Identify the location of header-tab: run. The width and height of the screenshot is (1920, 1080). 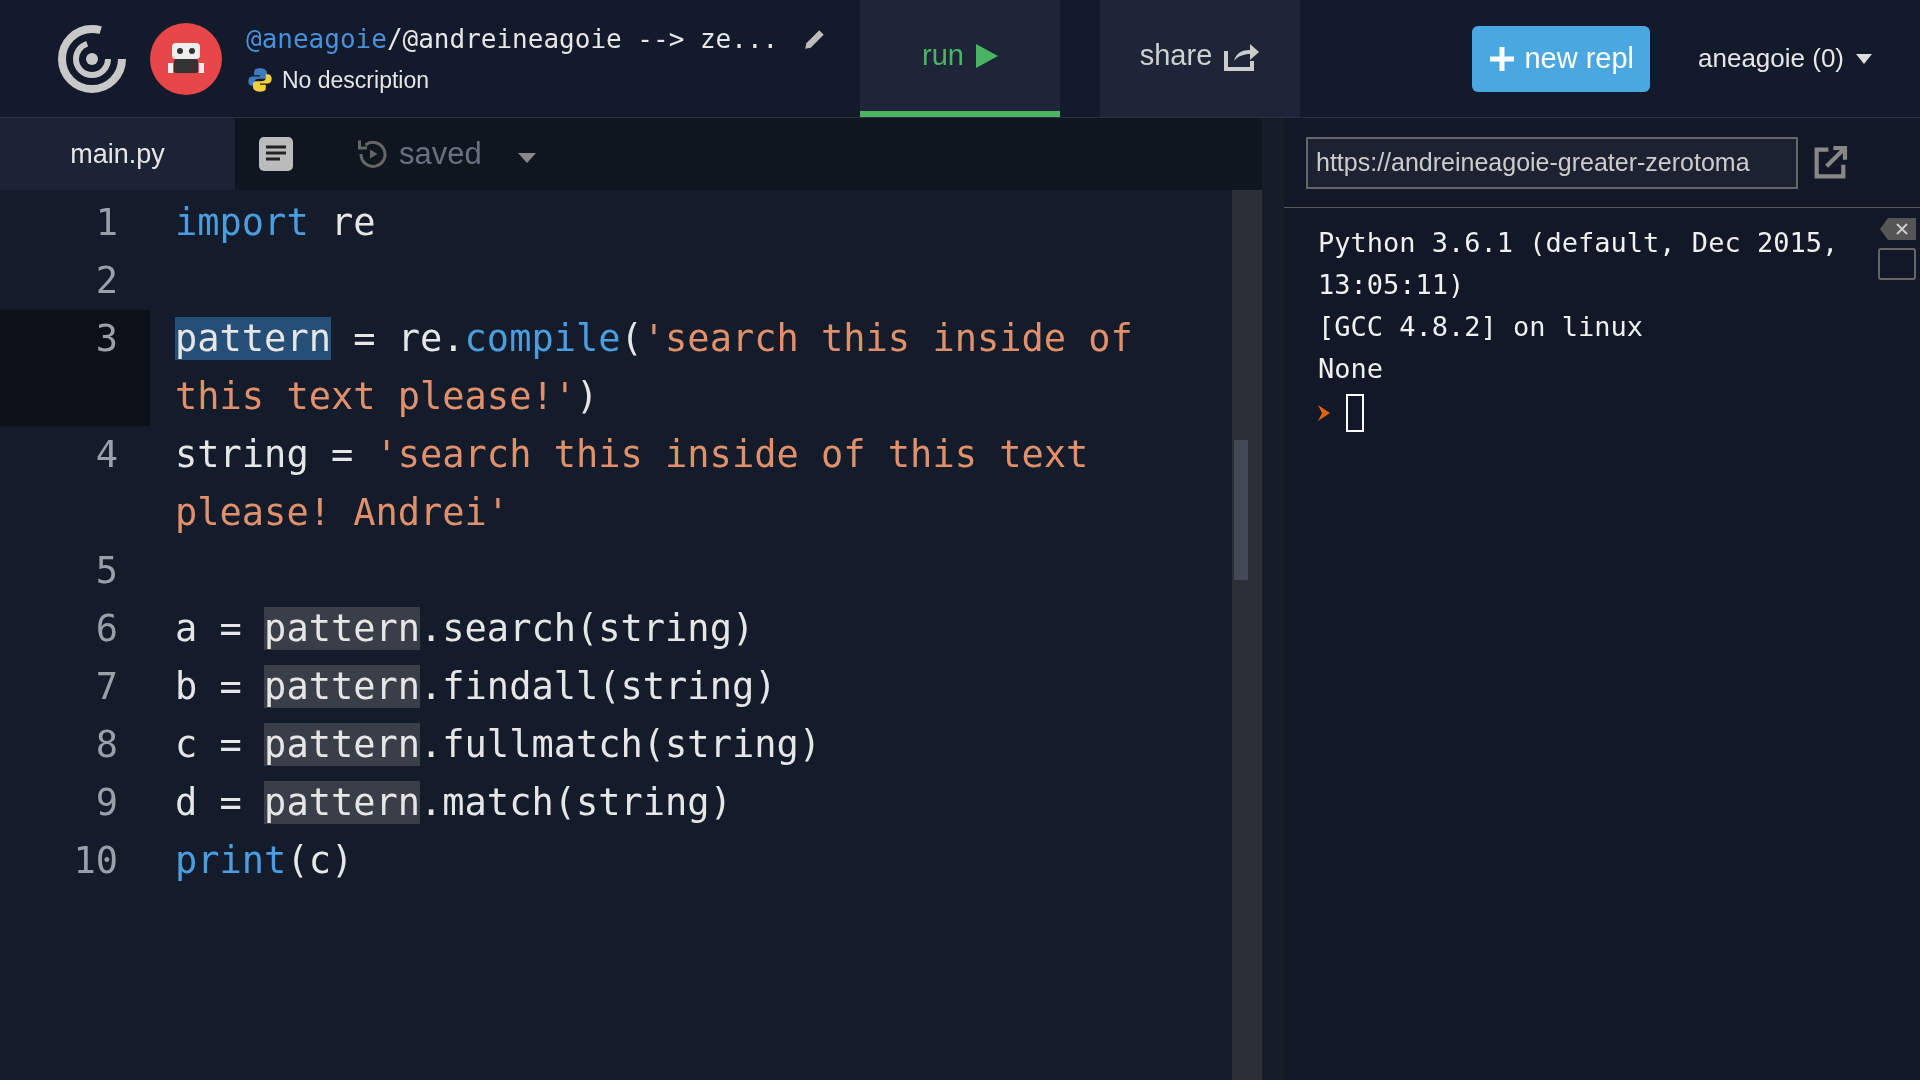
(960, 58).